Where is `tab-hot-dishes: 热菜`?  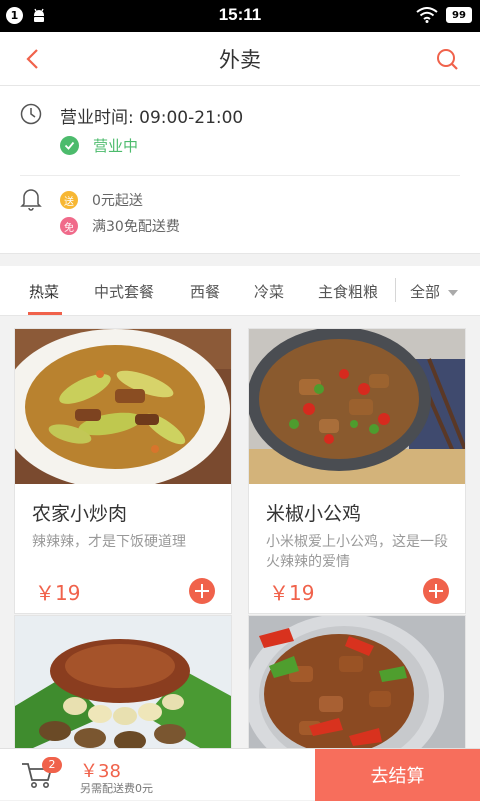
tab-hot-dishes: 热菜 is located at coordinates (44, 291).